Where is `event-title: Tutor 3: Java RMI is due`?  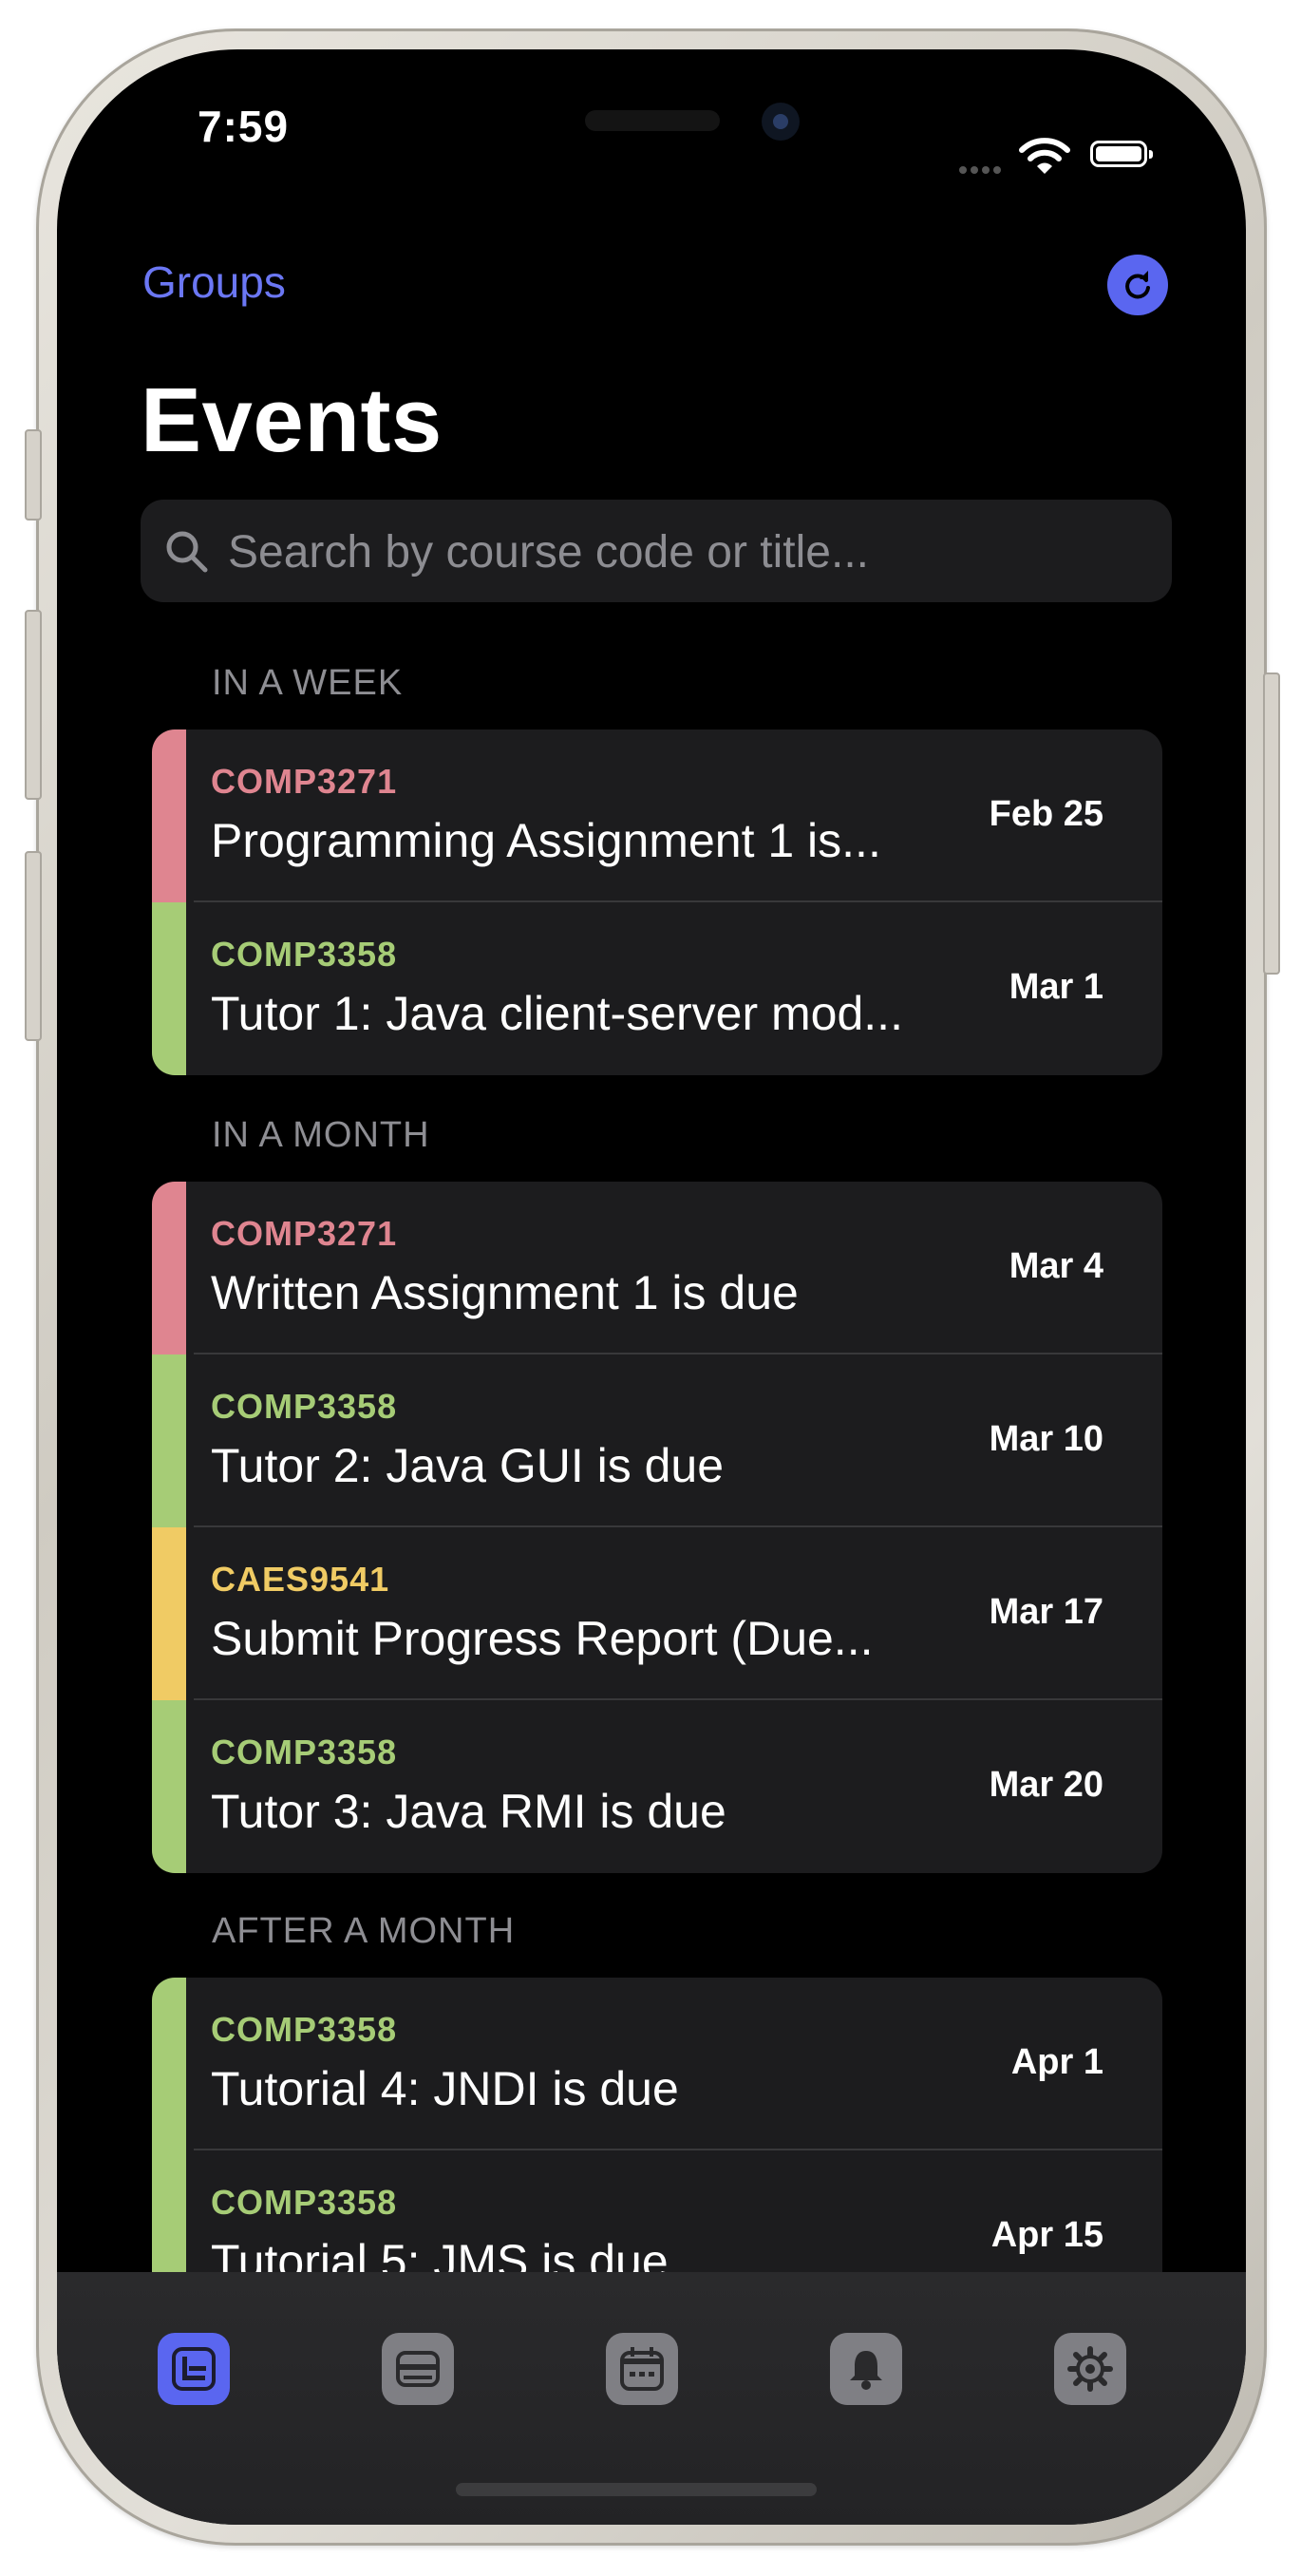
event-title: Tutor 3: Java RMI is due is located at coordinates (468, 1811).